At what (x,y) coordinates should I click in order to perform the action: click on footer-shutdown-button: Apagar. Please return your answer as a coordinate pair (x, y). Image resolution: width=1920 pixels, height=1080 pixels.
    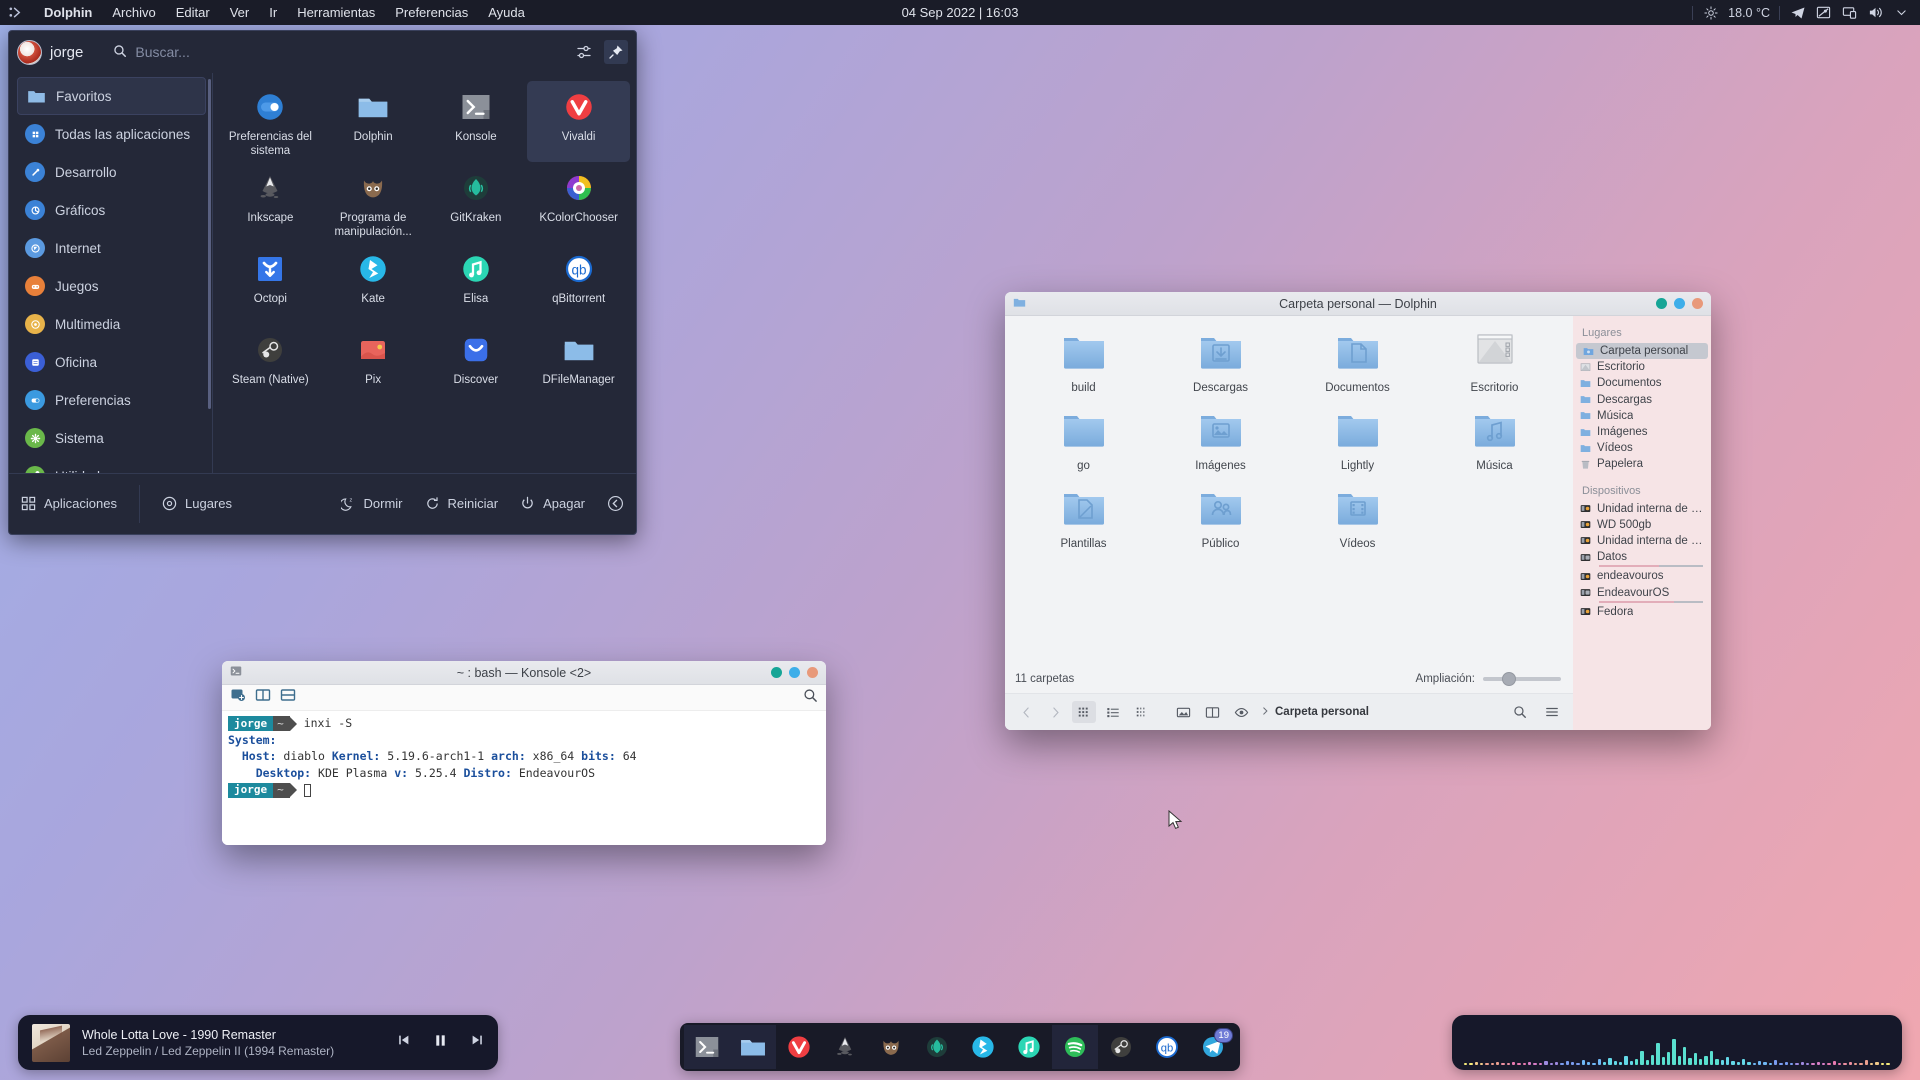
    Looking at the image, I should click on (552, 503).